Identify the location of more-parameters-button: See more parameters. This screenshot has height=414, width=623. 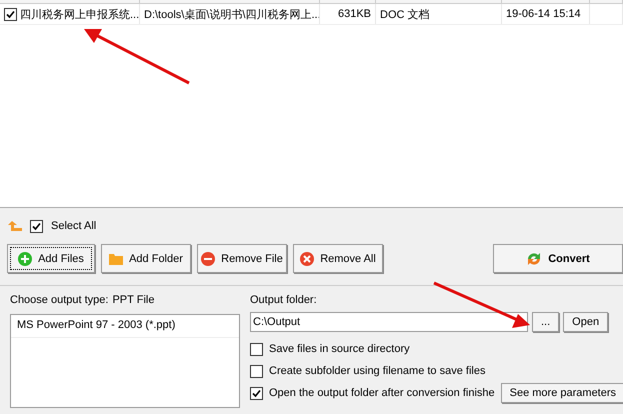
(561, 393).